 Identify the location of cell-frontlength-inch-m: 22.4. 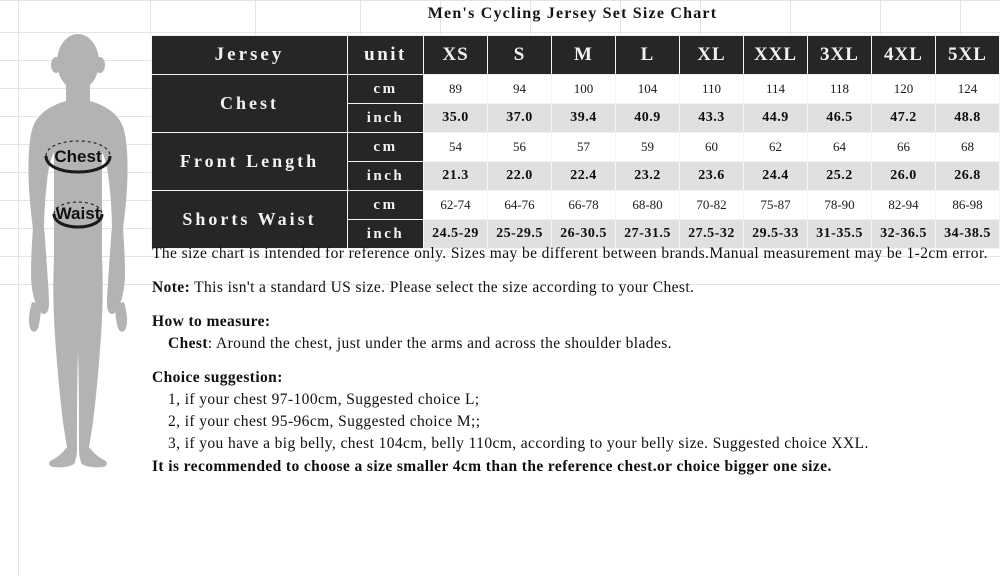
(583, 176).